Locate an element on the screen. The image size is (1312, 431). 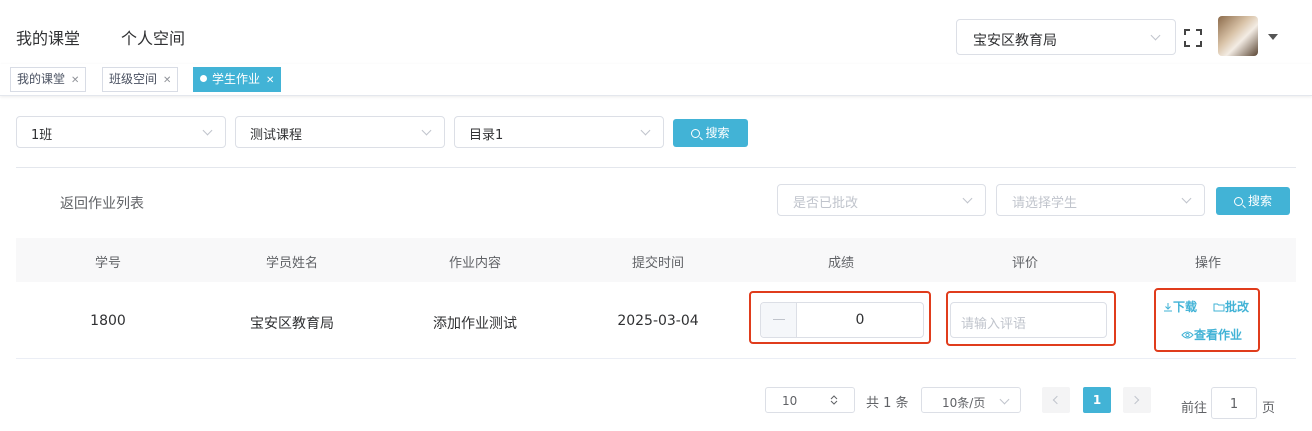
avatar is located at coordinates (1238, 36).